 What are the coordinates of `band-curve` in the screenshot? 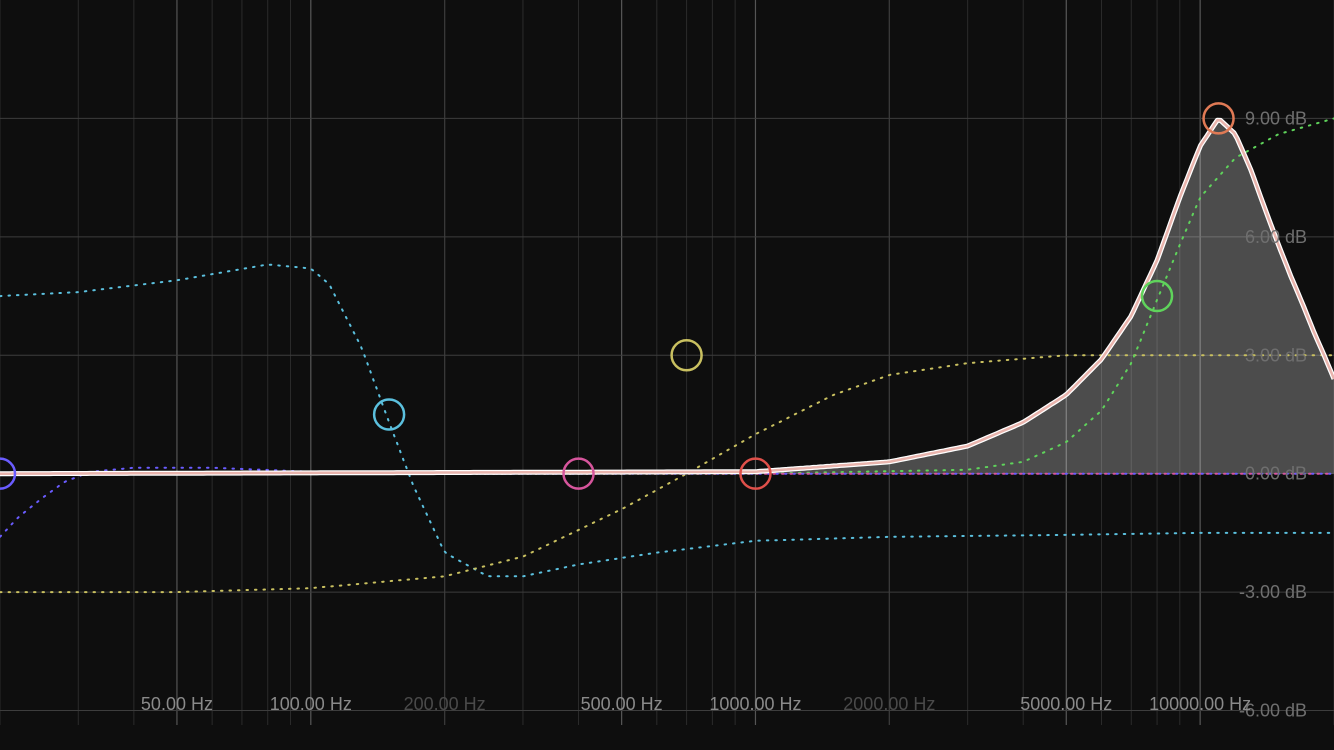 It's located at (667, 502).